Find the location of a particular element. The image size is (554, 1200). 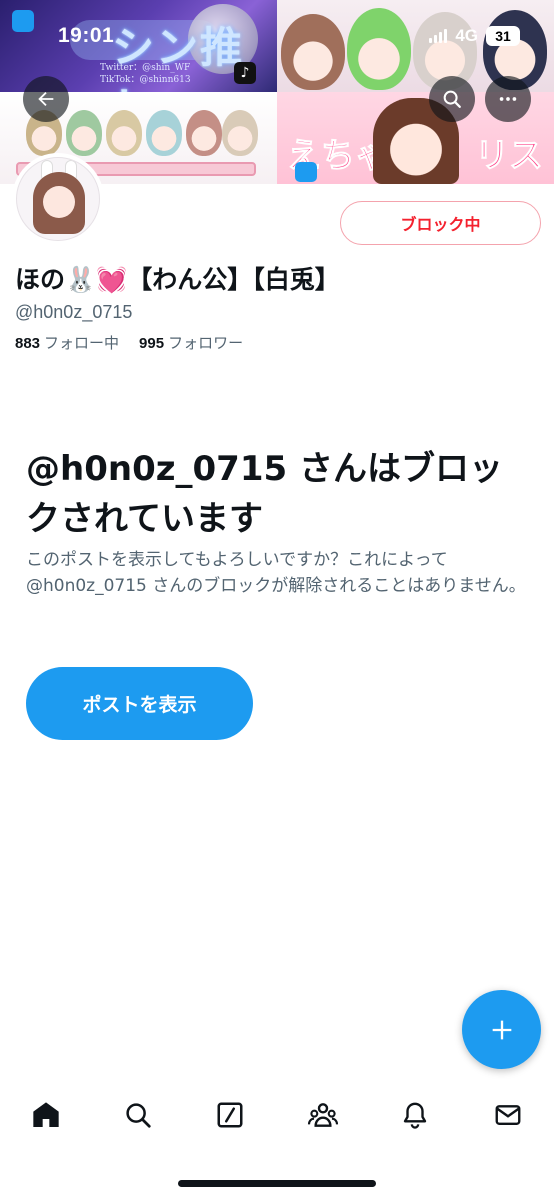

nav-communities is located at coordinates (323, 1115).